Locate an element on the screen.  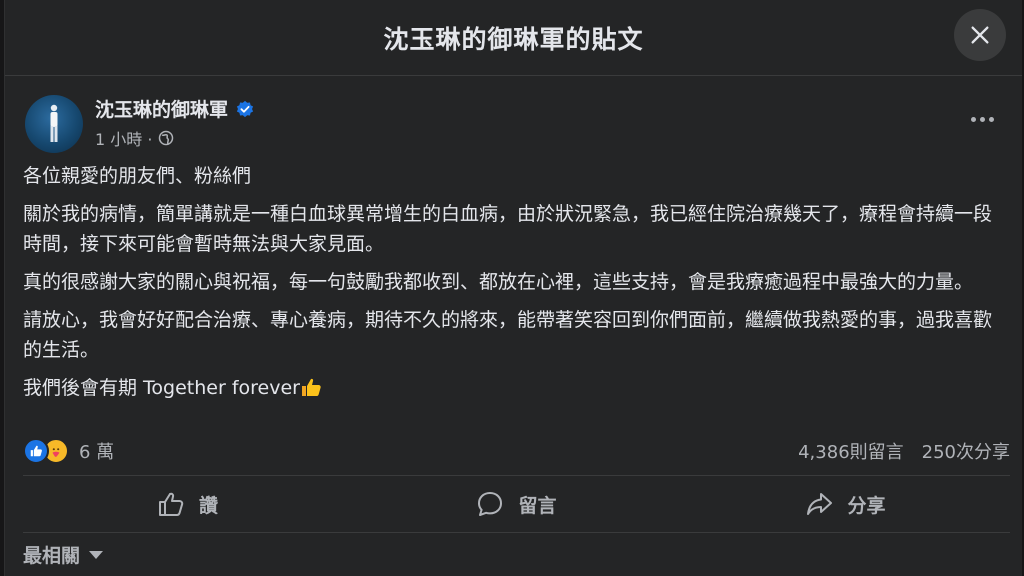
globe-icon is located at coordinates (166, 138).